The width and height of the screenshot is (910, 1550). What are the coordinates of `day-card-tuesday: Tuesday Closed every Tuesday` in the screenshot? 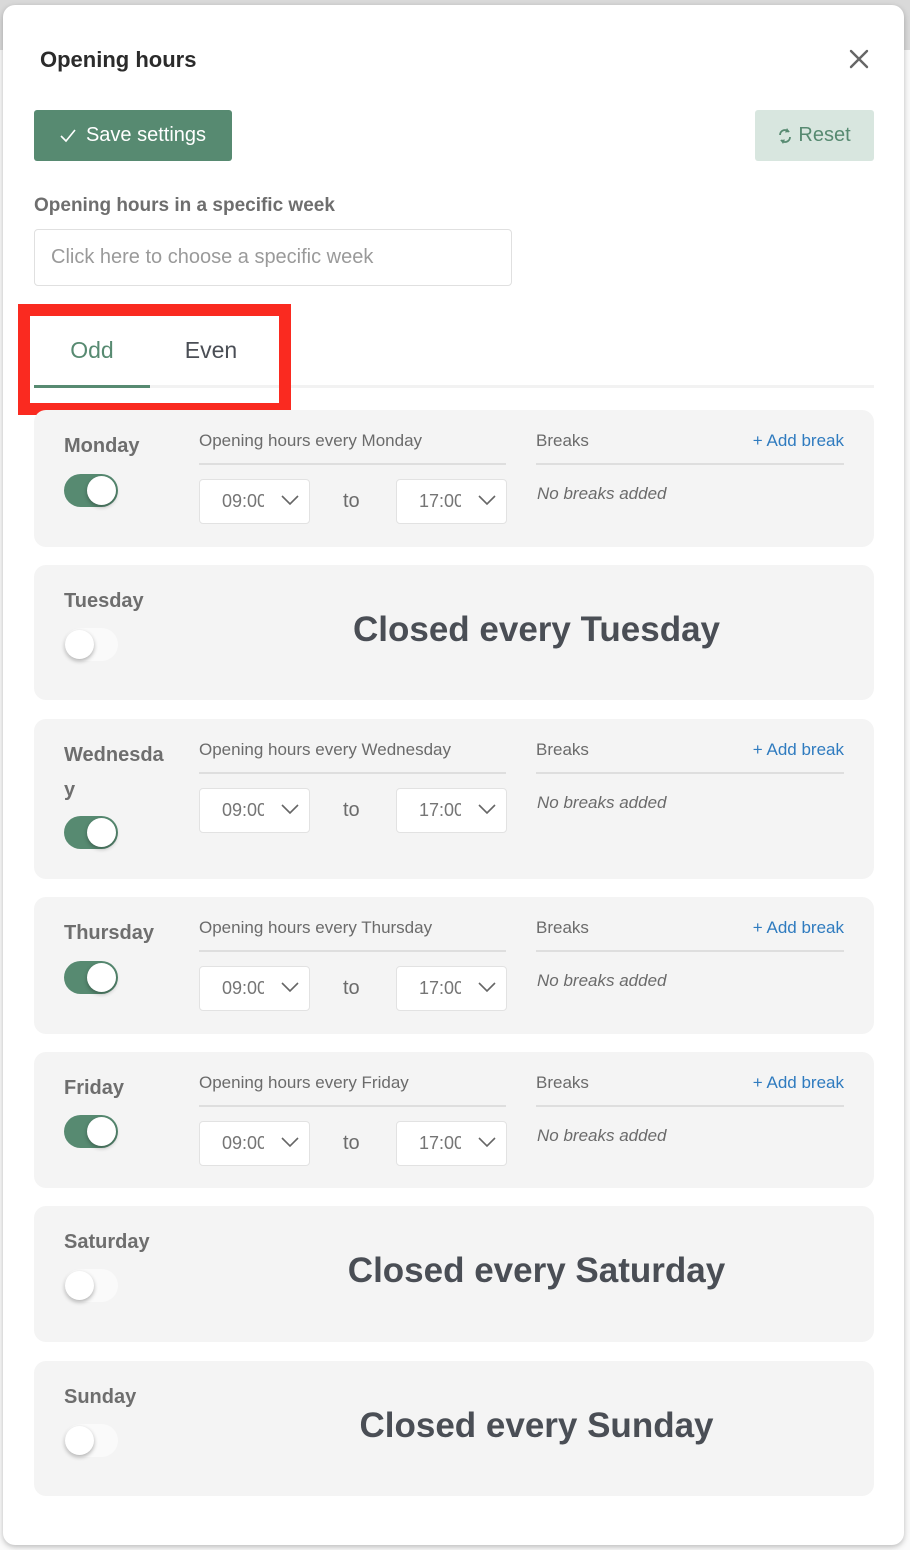 It's located at (454, 632).